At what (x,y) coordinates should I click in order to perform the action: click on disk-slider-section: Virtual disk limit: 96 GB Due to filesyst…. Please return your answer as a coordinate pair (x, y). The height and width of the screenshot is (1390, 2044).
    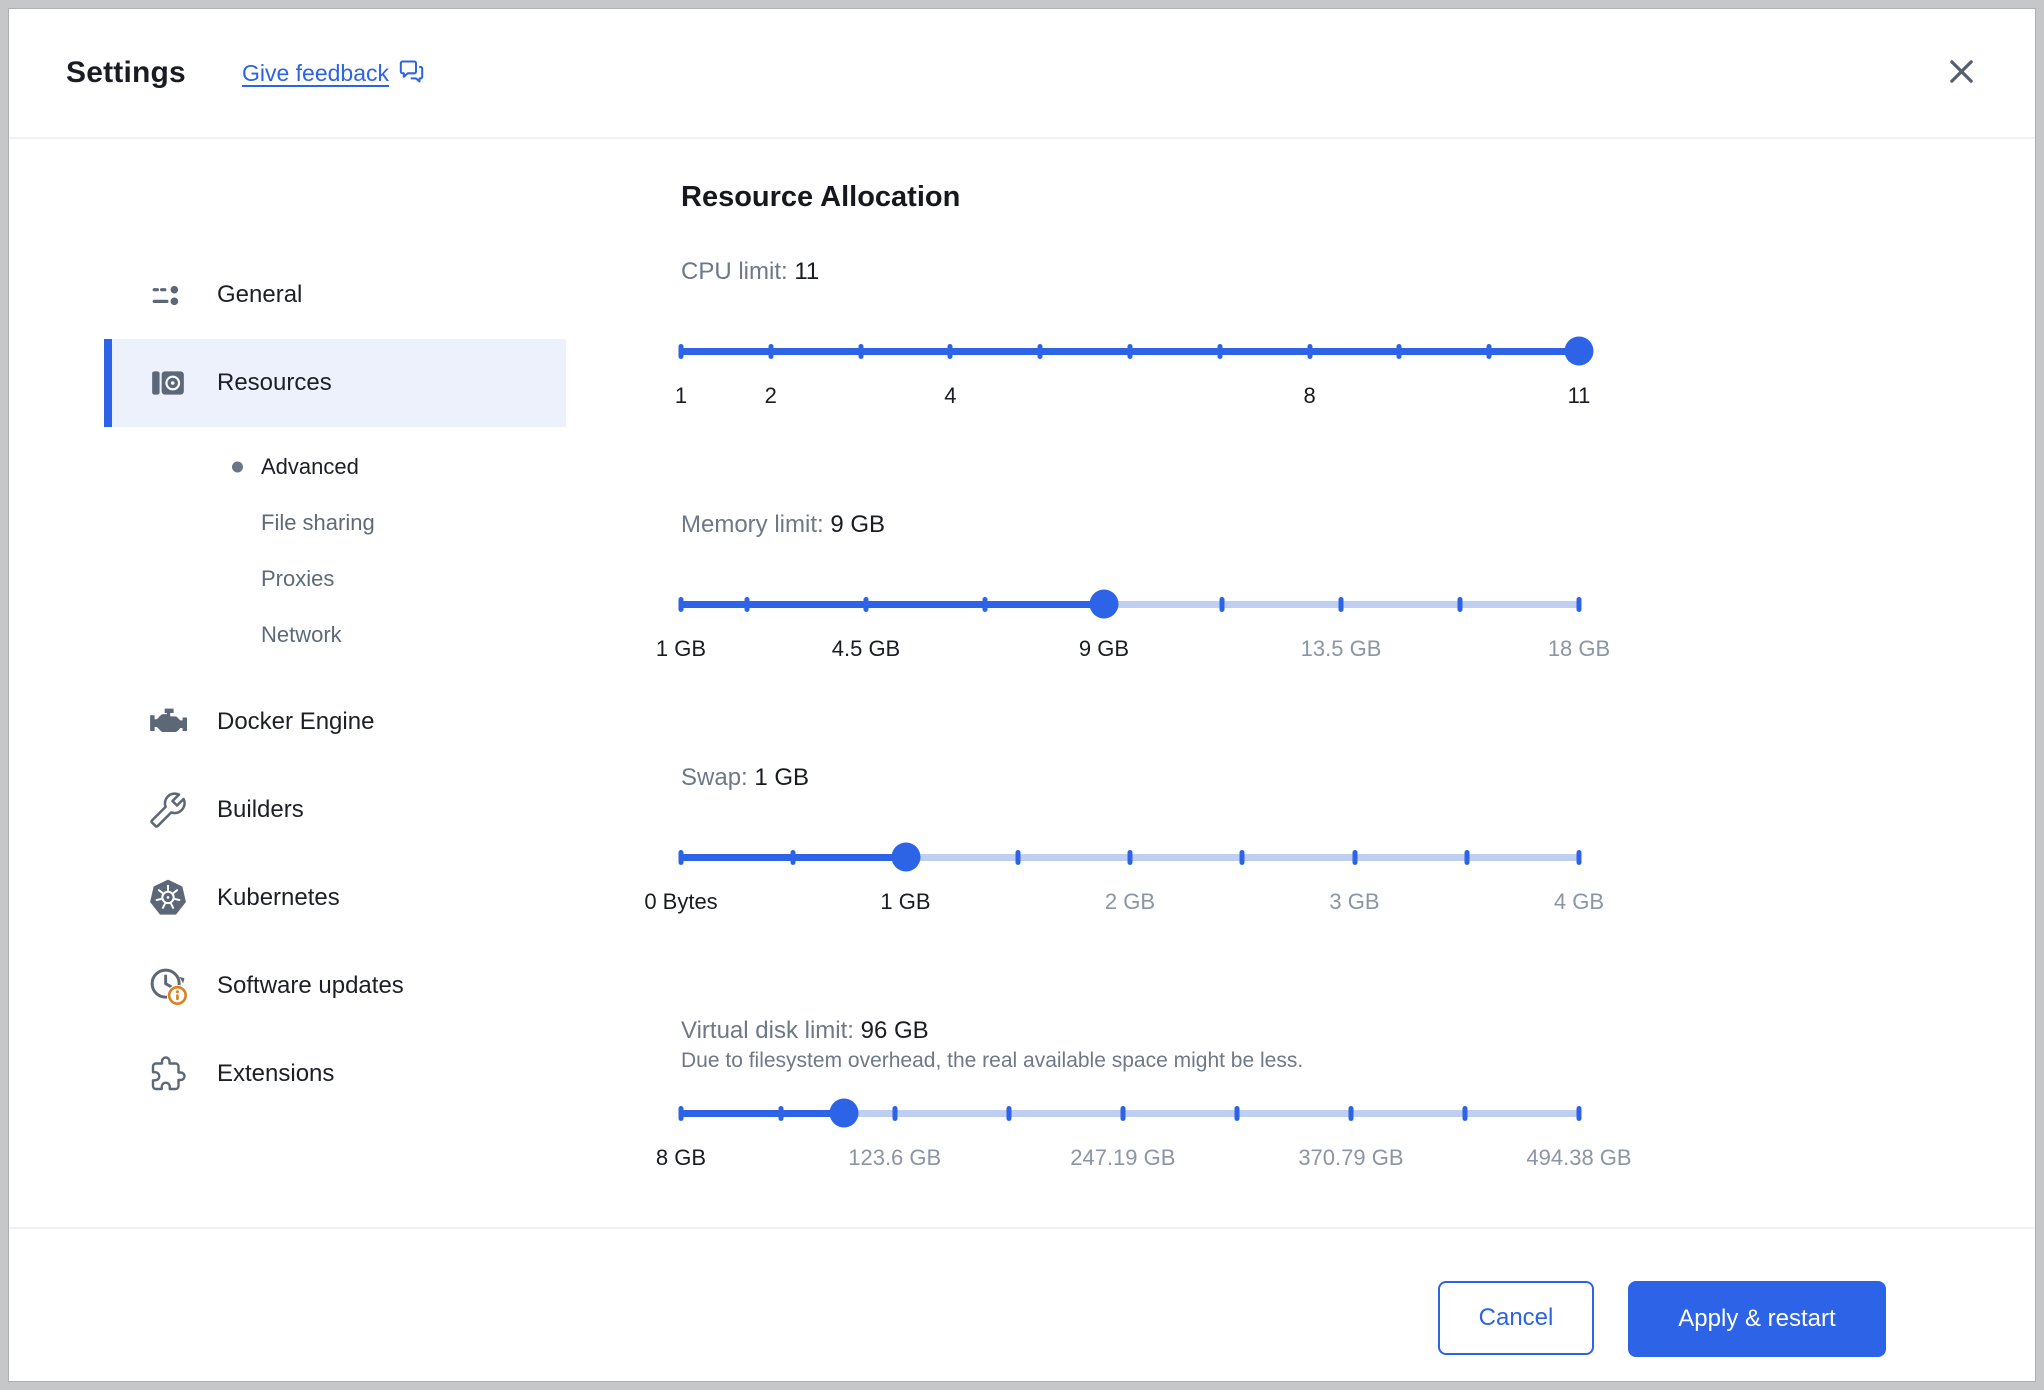
    Looking at the image, I should click on (1144, 1094).